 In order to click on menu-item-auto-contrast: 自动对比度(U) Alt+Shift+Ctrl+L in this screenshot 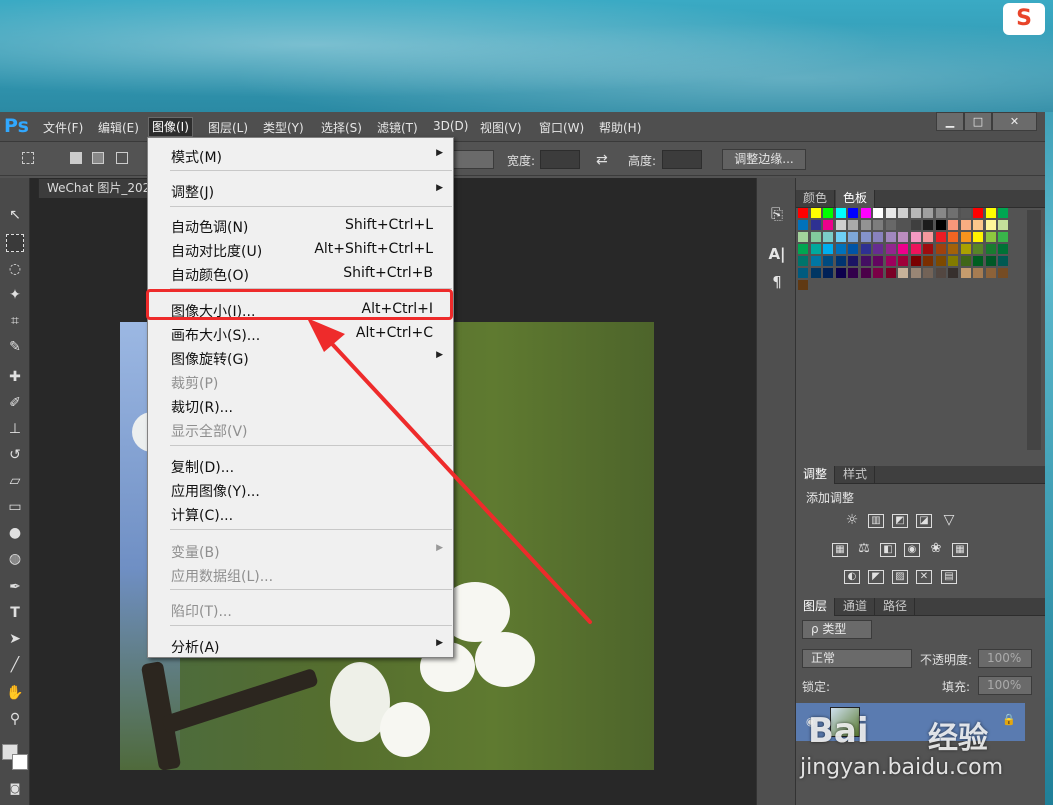, I will do `click(300, 248)`.